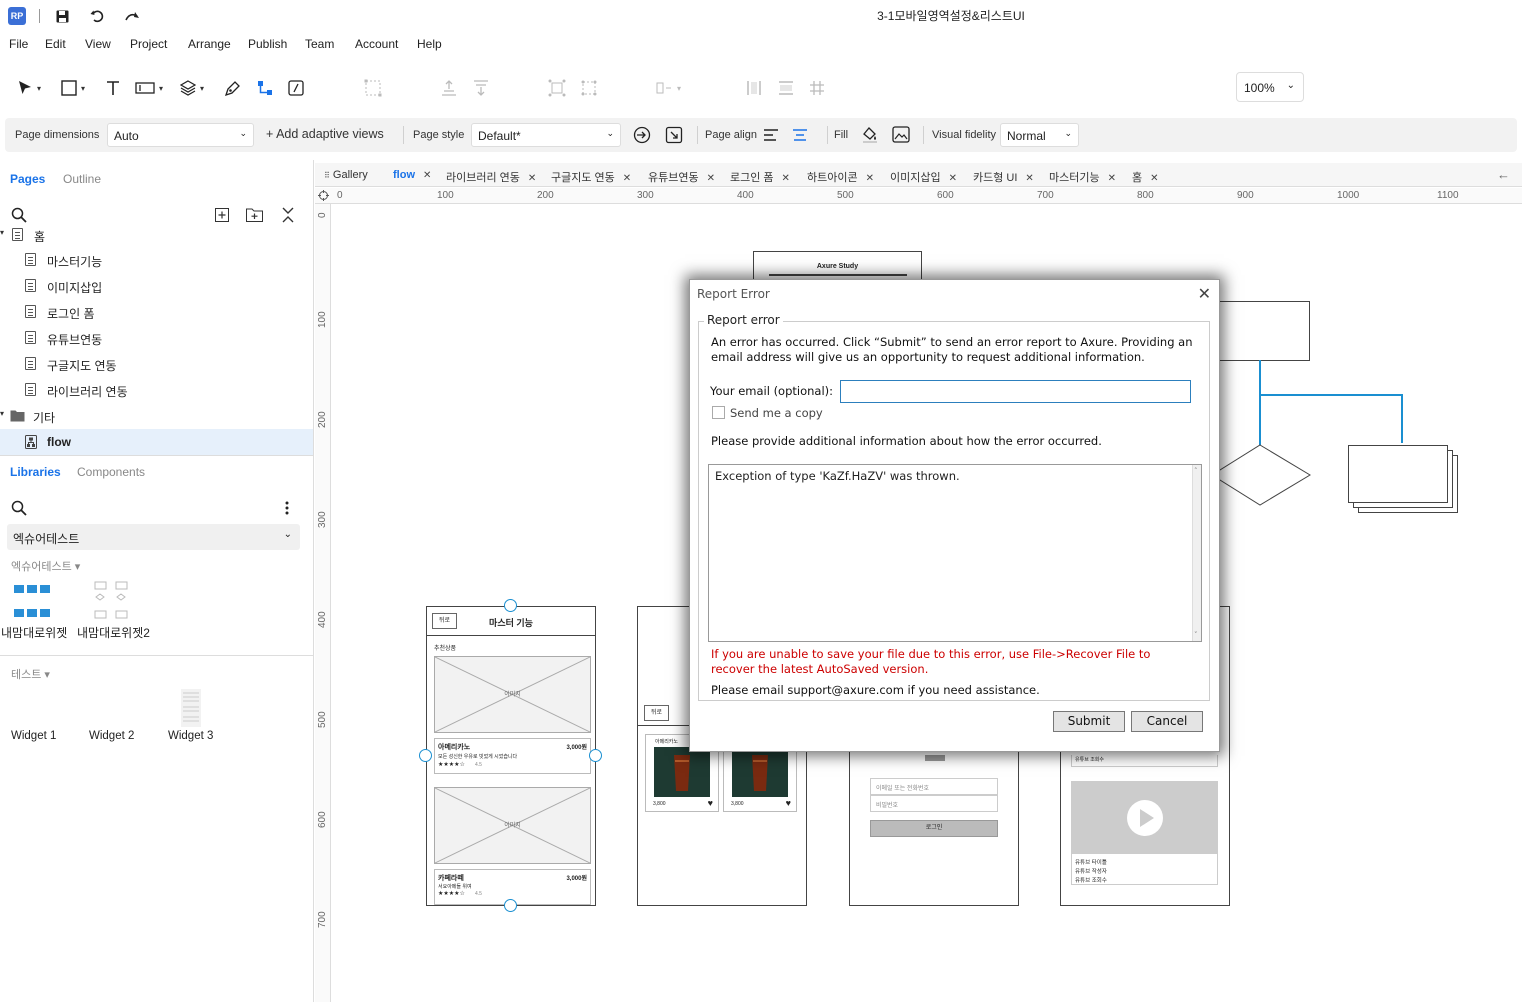  Describe the element at coordinates (718, 412) in the screenshot. I see `send-copy-checkbox` at that location.